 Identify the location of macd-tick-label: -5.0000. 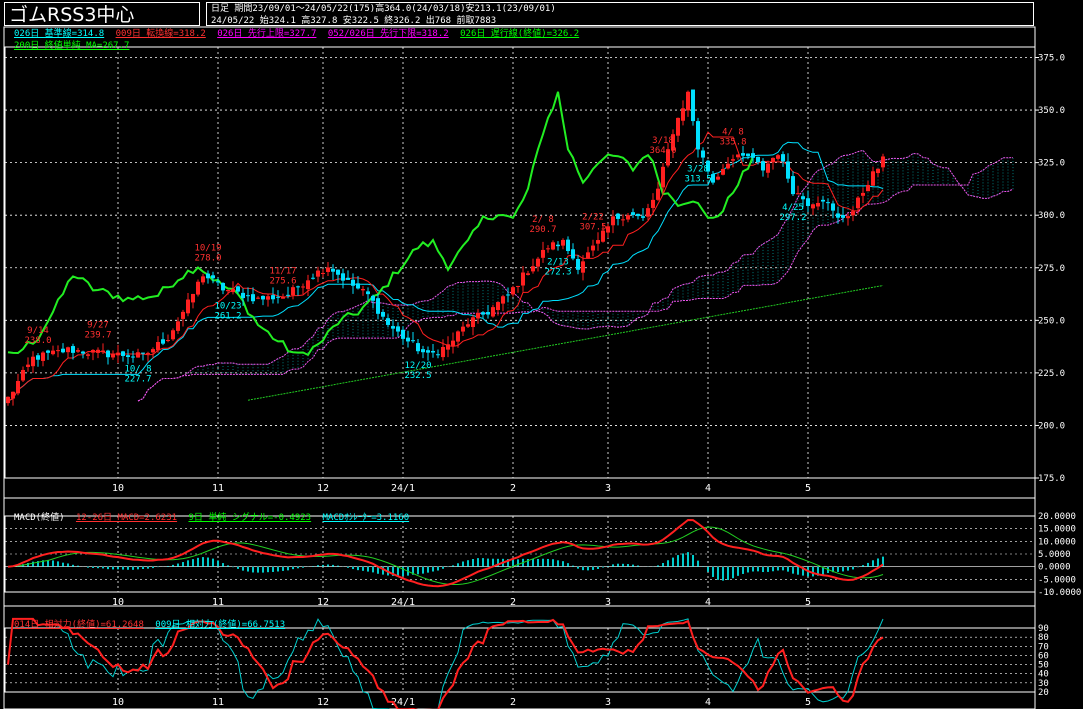
(1057, 580).